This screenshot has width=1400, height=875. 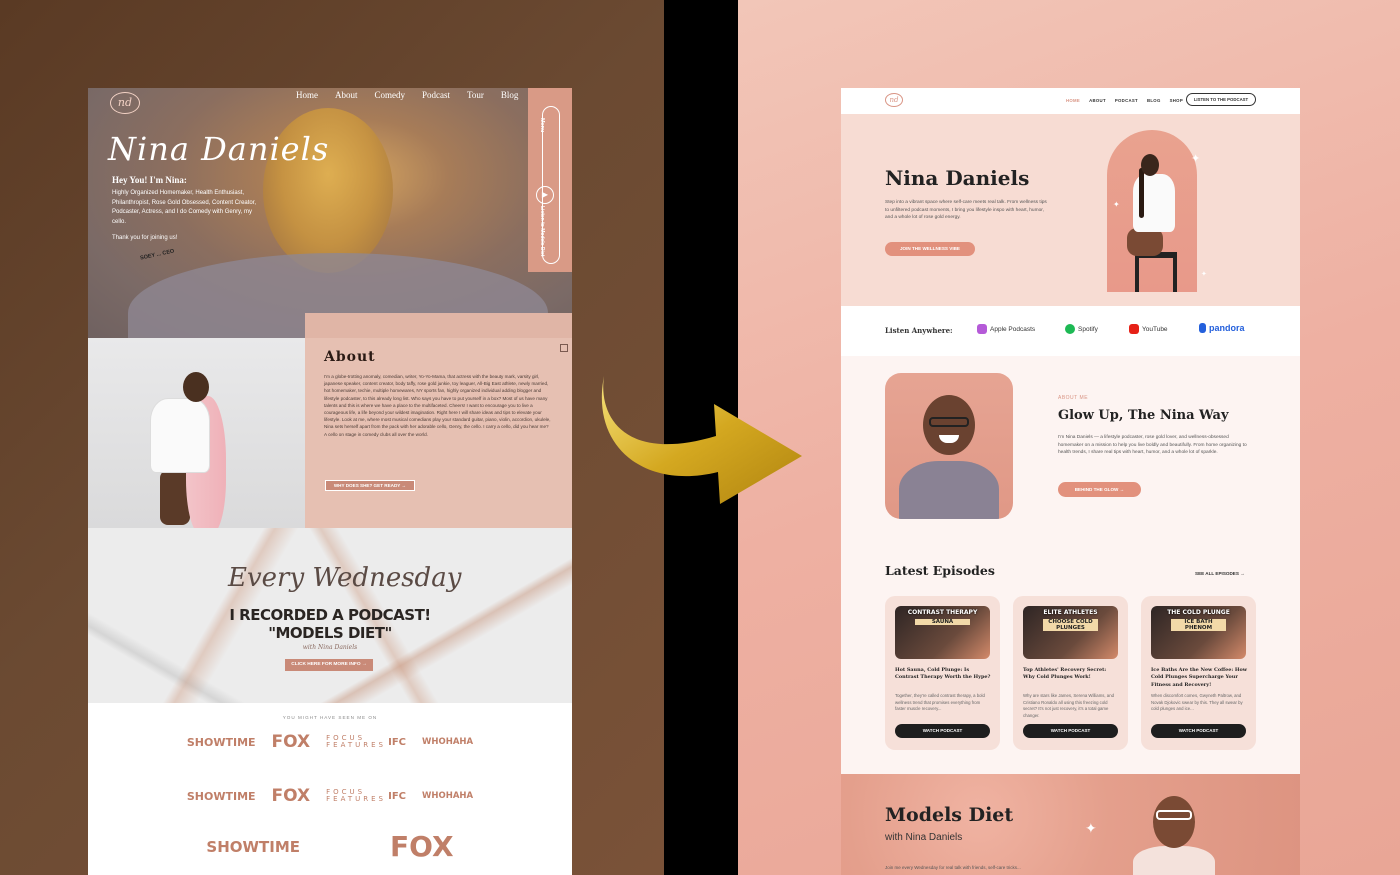 What do you see at coordinates (196, 387) in the screenshot?
I see `photo-head` at bounding box center [196, 387].